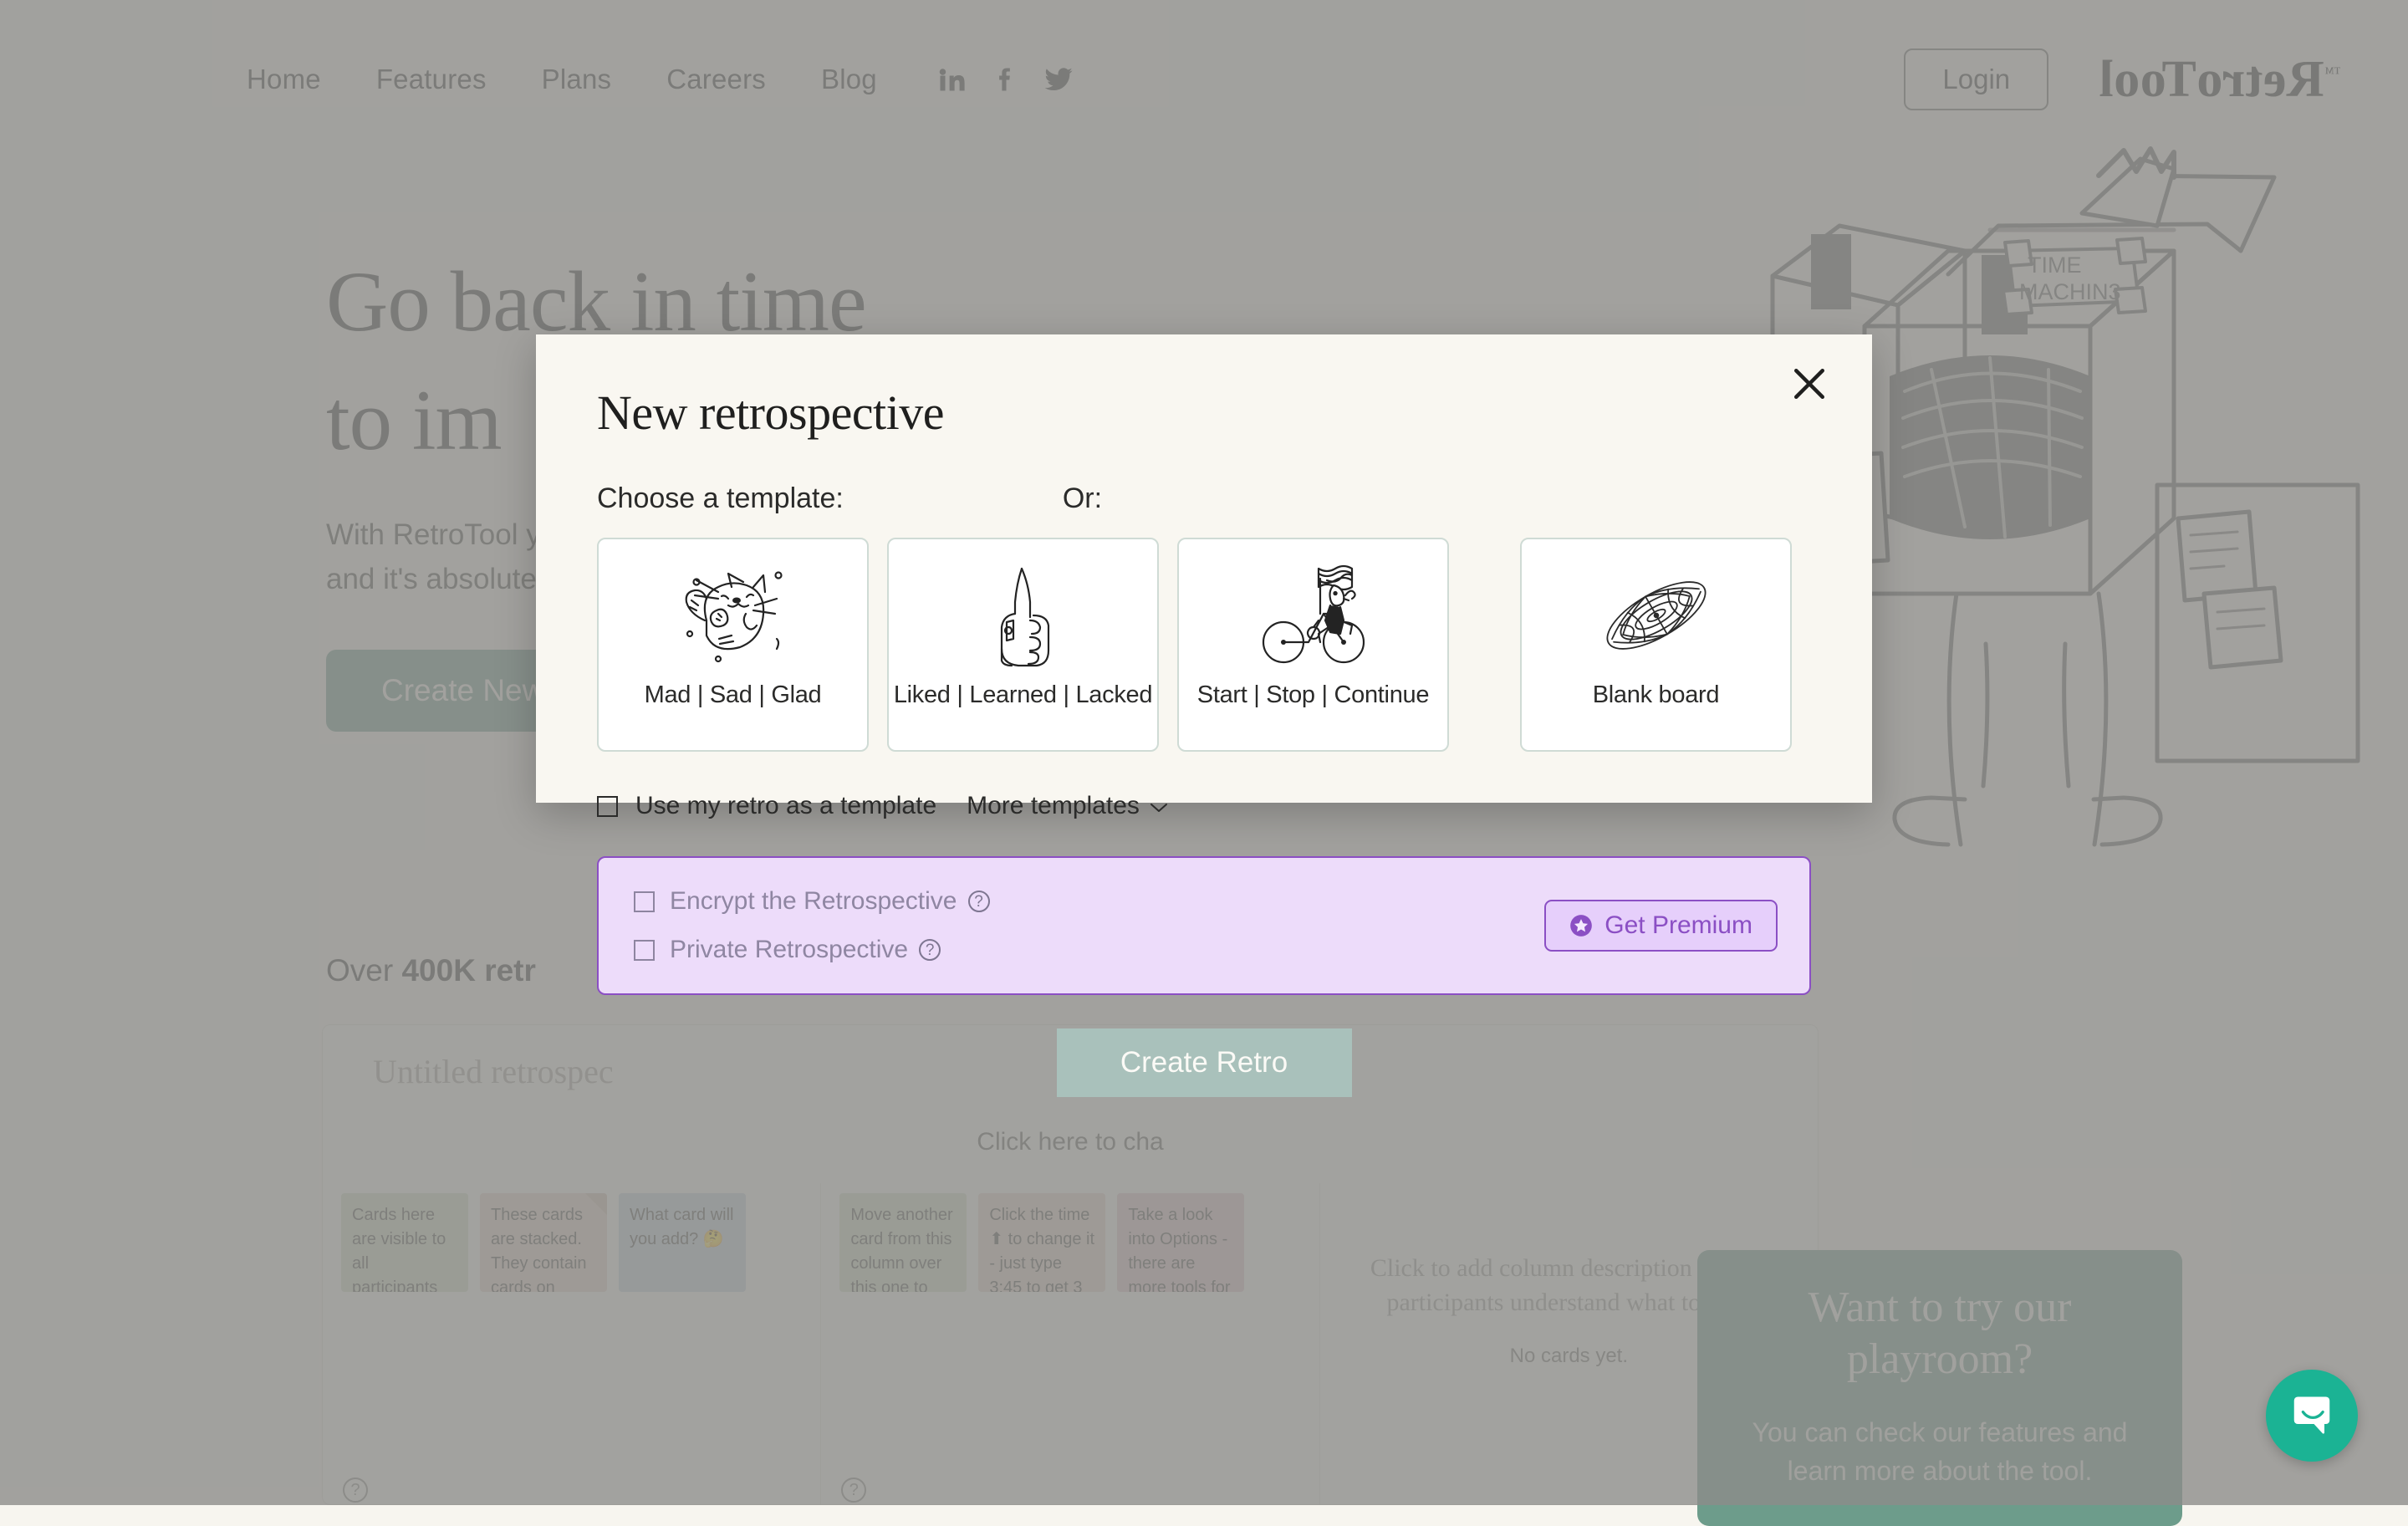  I want to click on encrypt-label: Encrypt the Retrospective, so click(813, 901).